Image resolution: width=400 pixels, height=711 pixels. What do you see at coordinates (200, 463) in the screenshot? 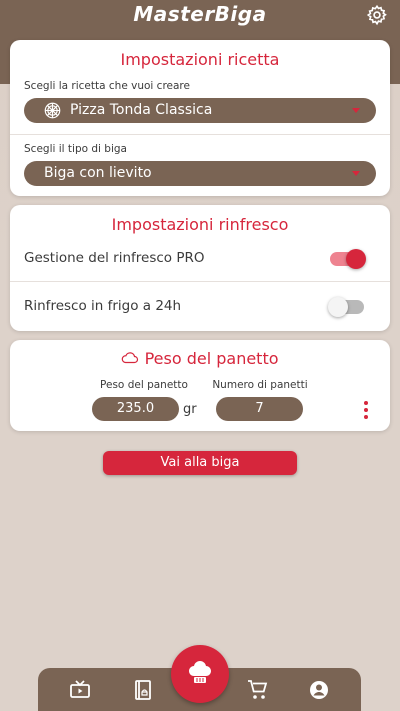
I see `go-to-biga-button: Vai alla biga` at bounding box center [200, 463].